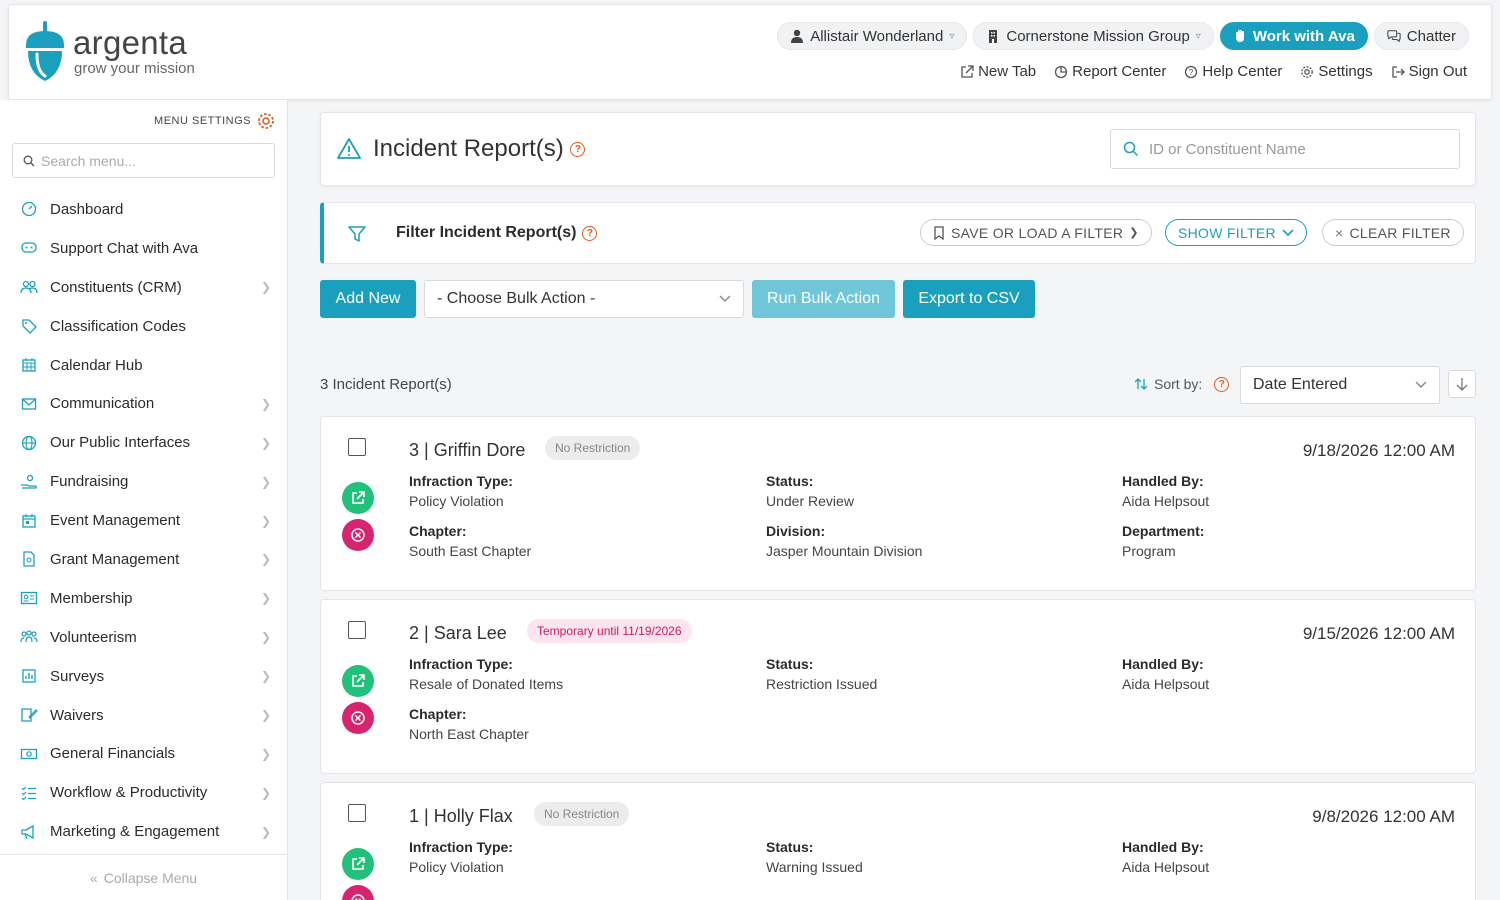 This screenshot has width=1500, height=900. I want to click on org-menu: Cornerstone Mission Group ▿, so click(1093, 36).